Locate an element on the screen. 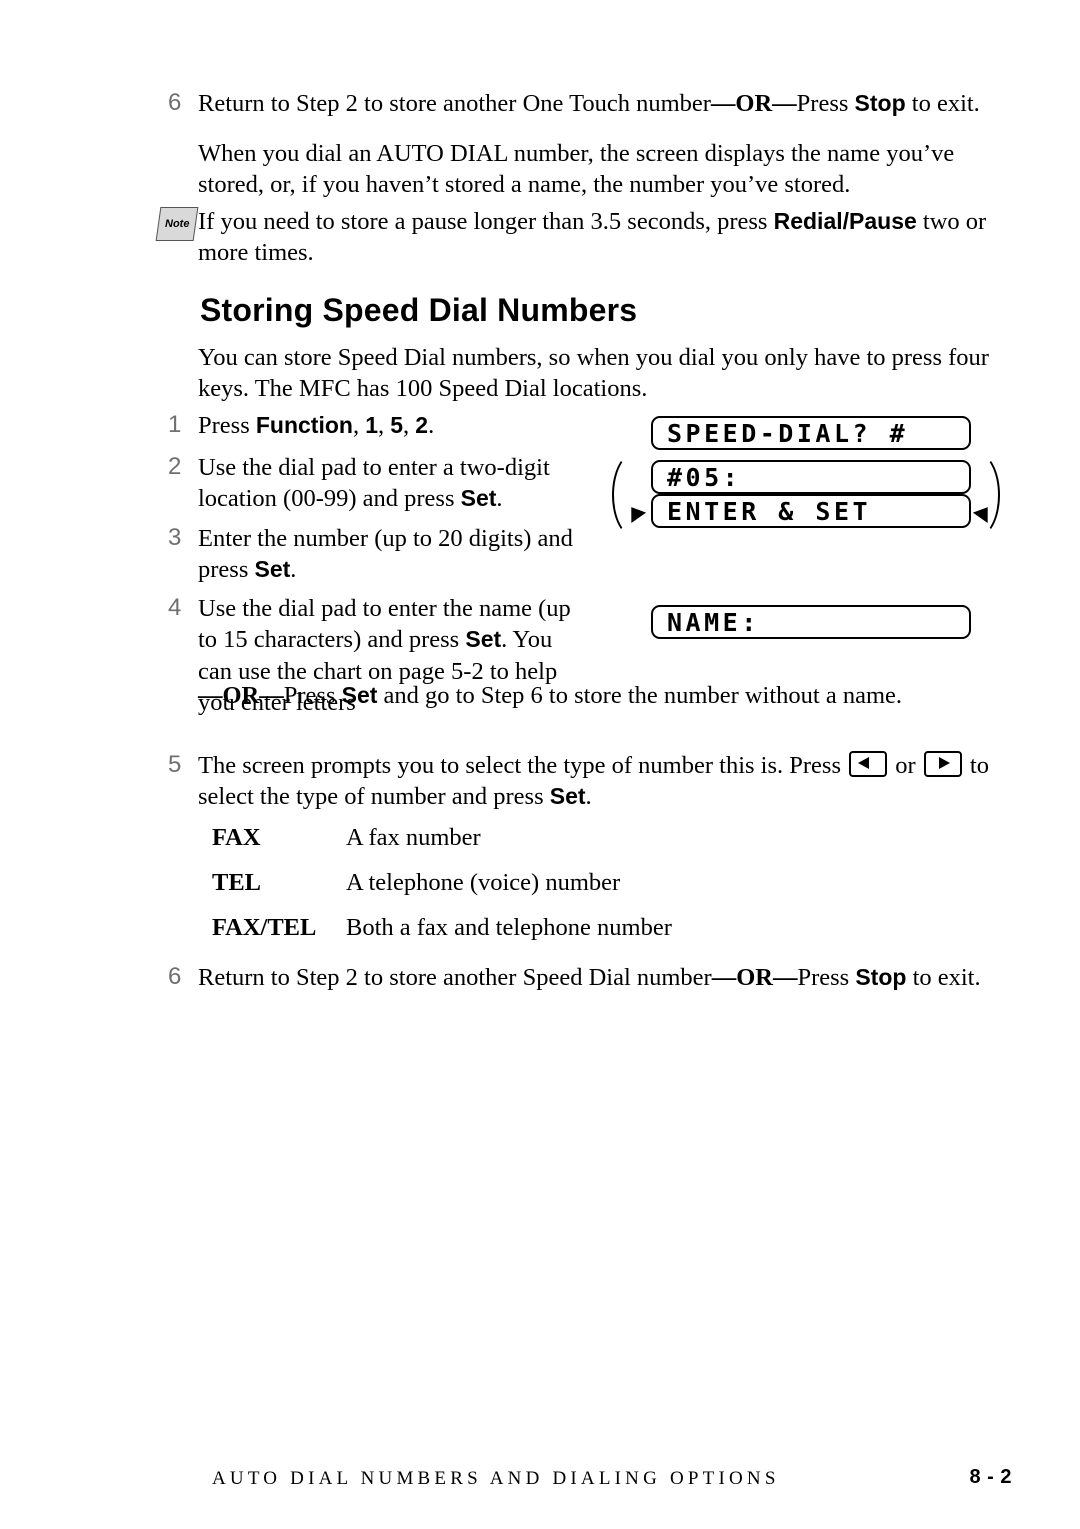  note-icon: Note is located at coordinates (177, 224).